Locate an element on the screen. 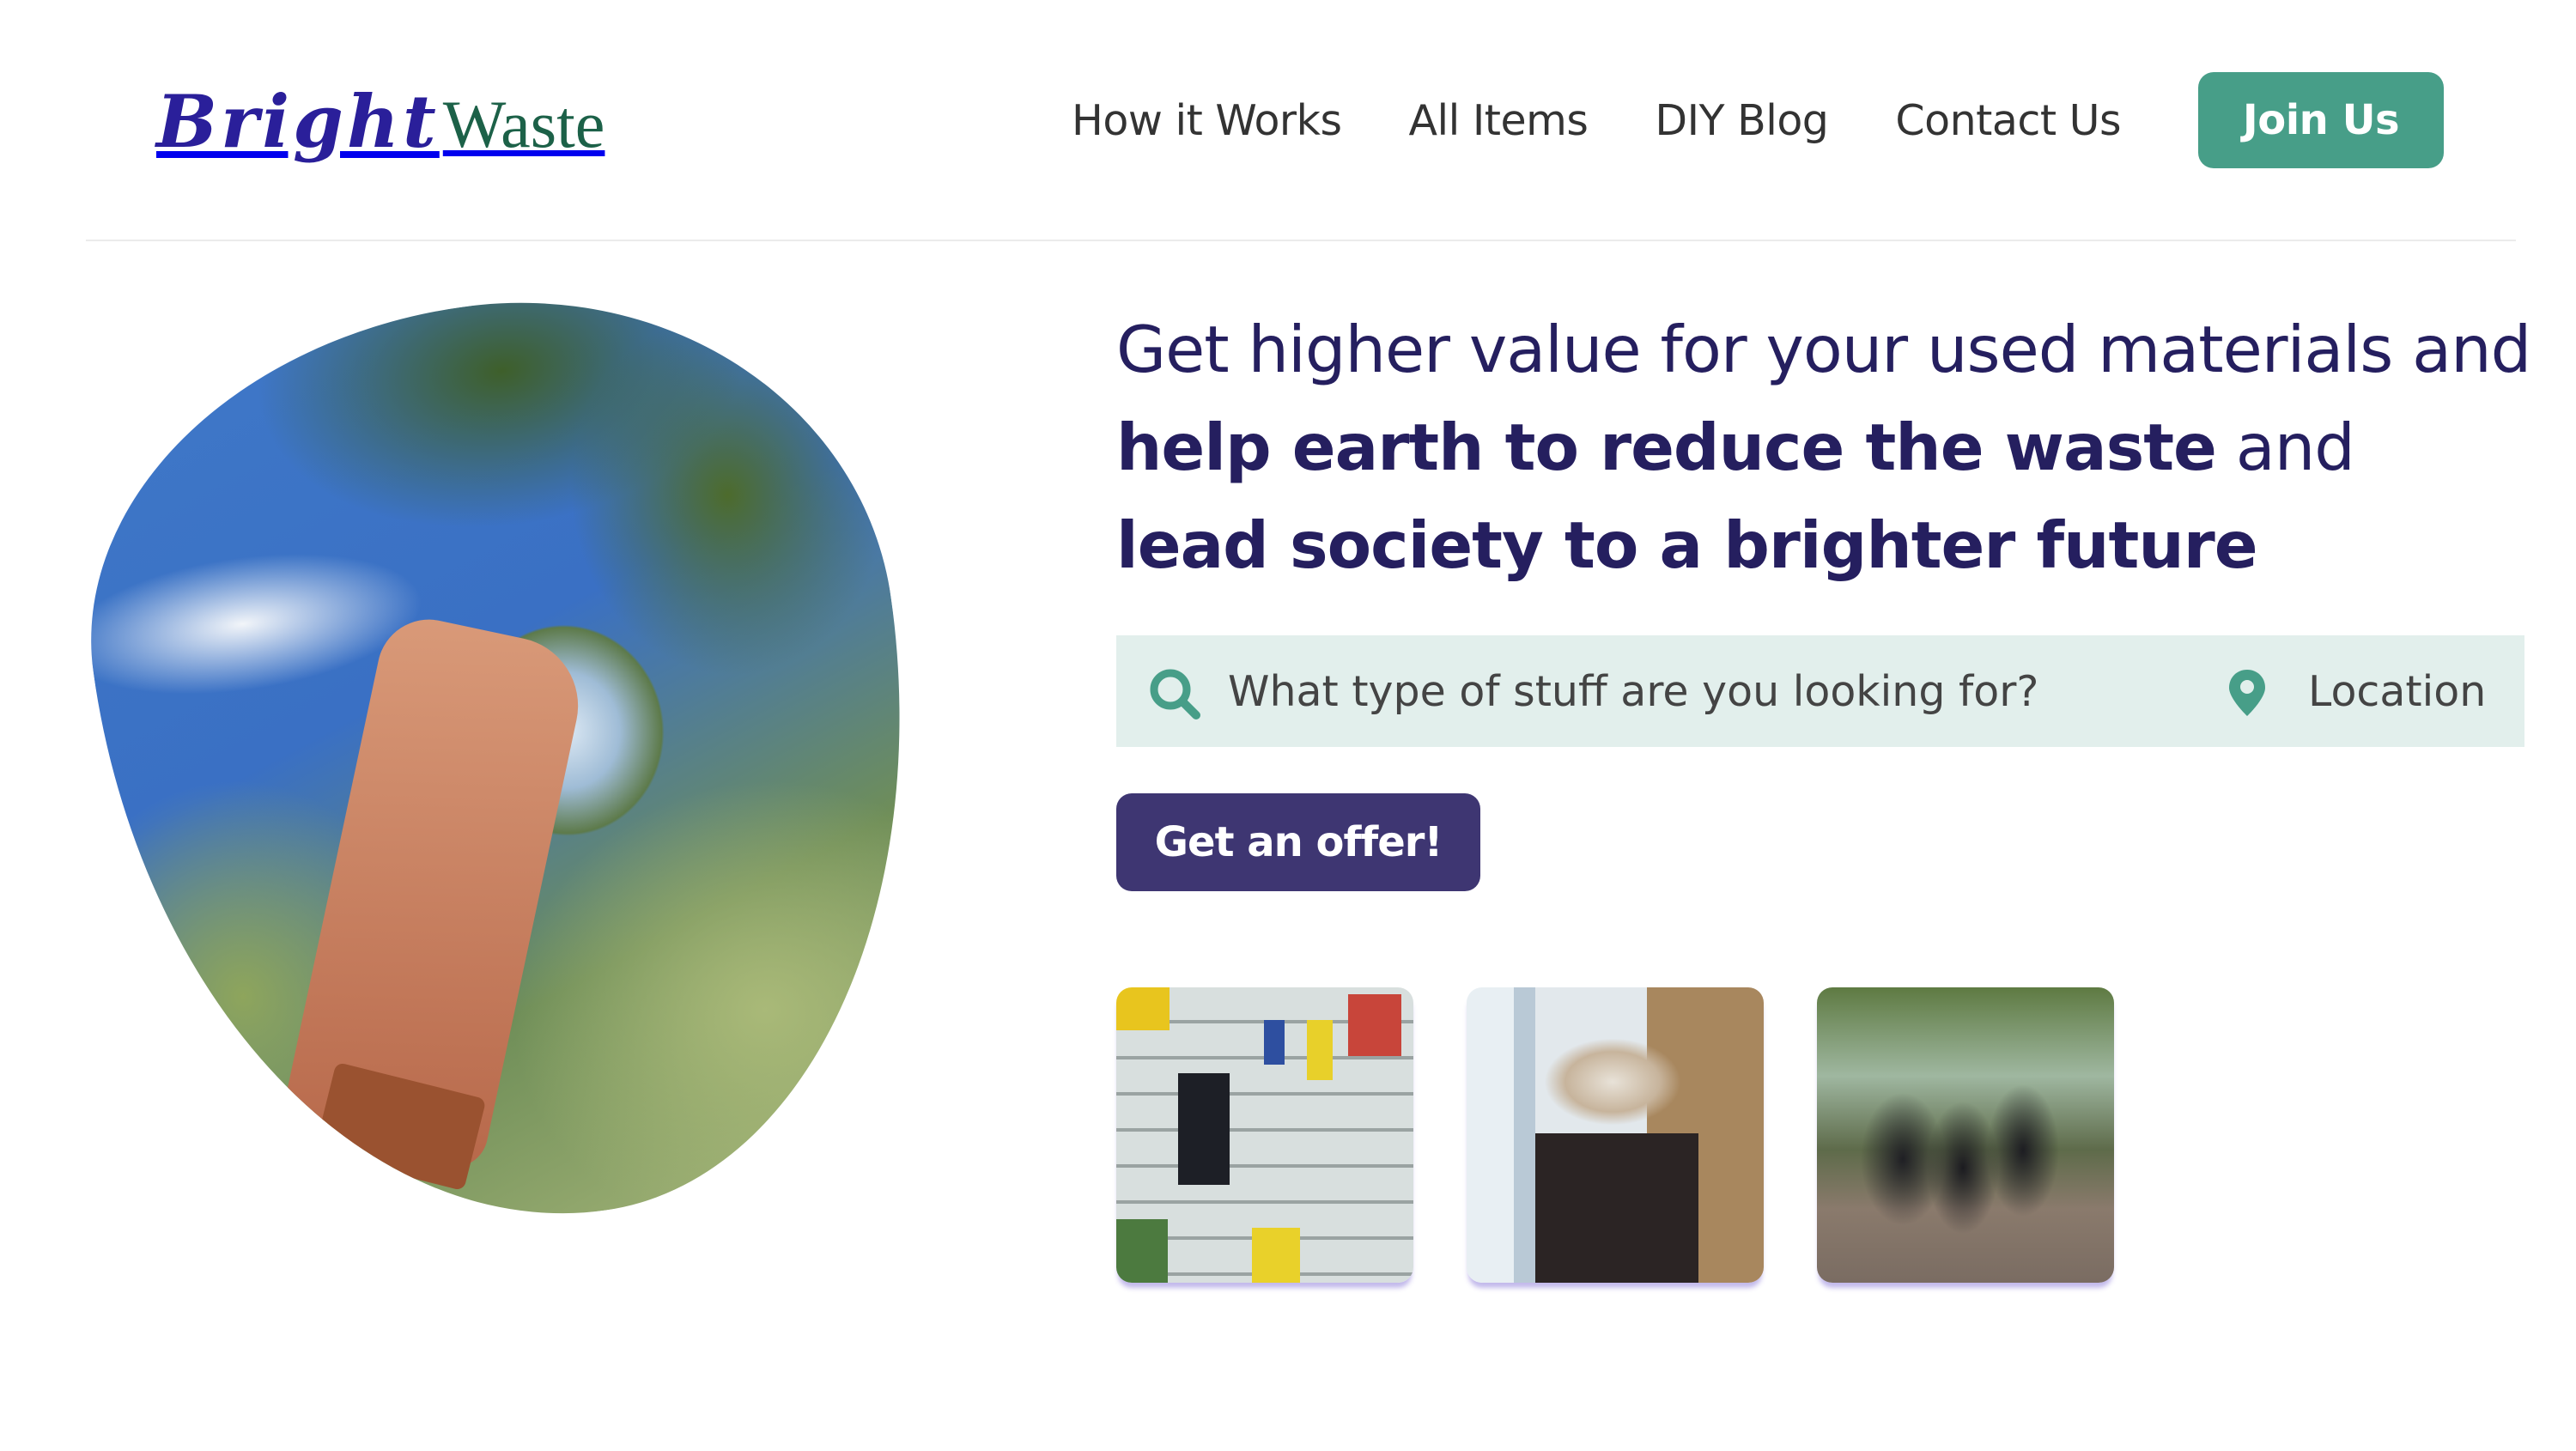 This screenshot has height=1451, width=2576. brand-logo: Bright Waste is located at coordinates (380, 126).